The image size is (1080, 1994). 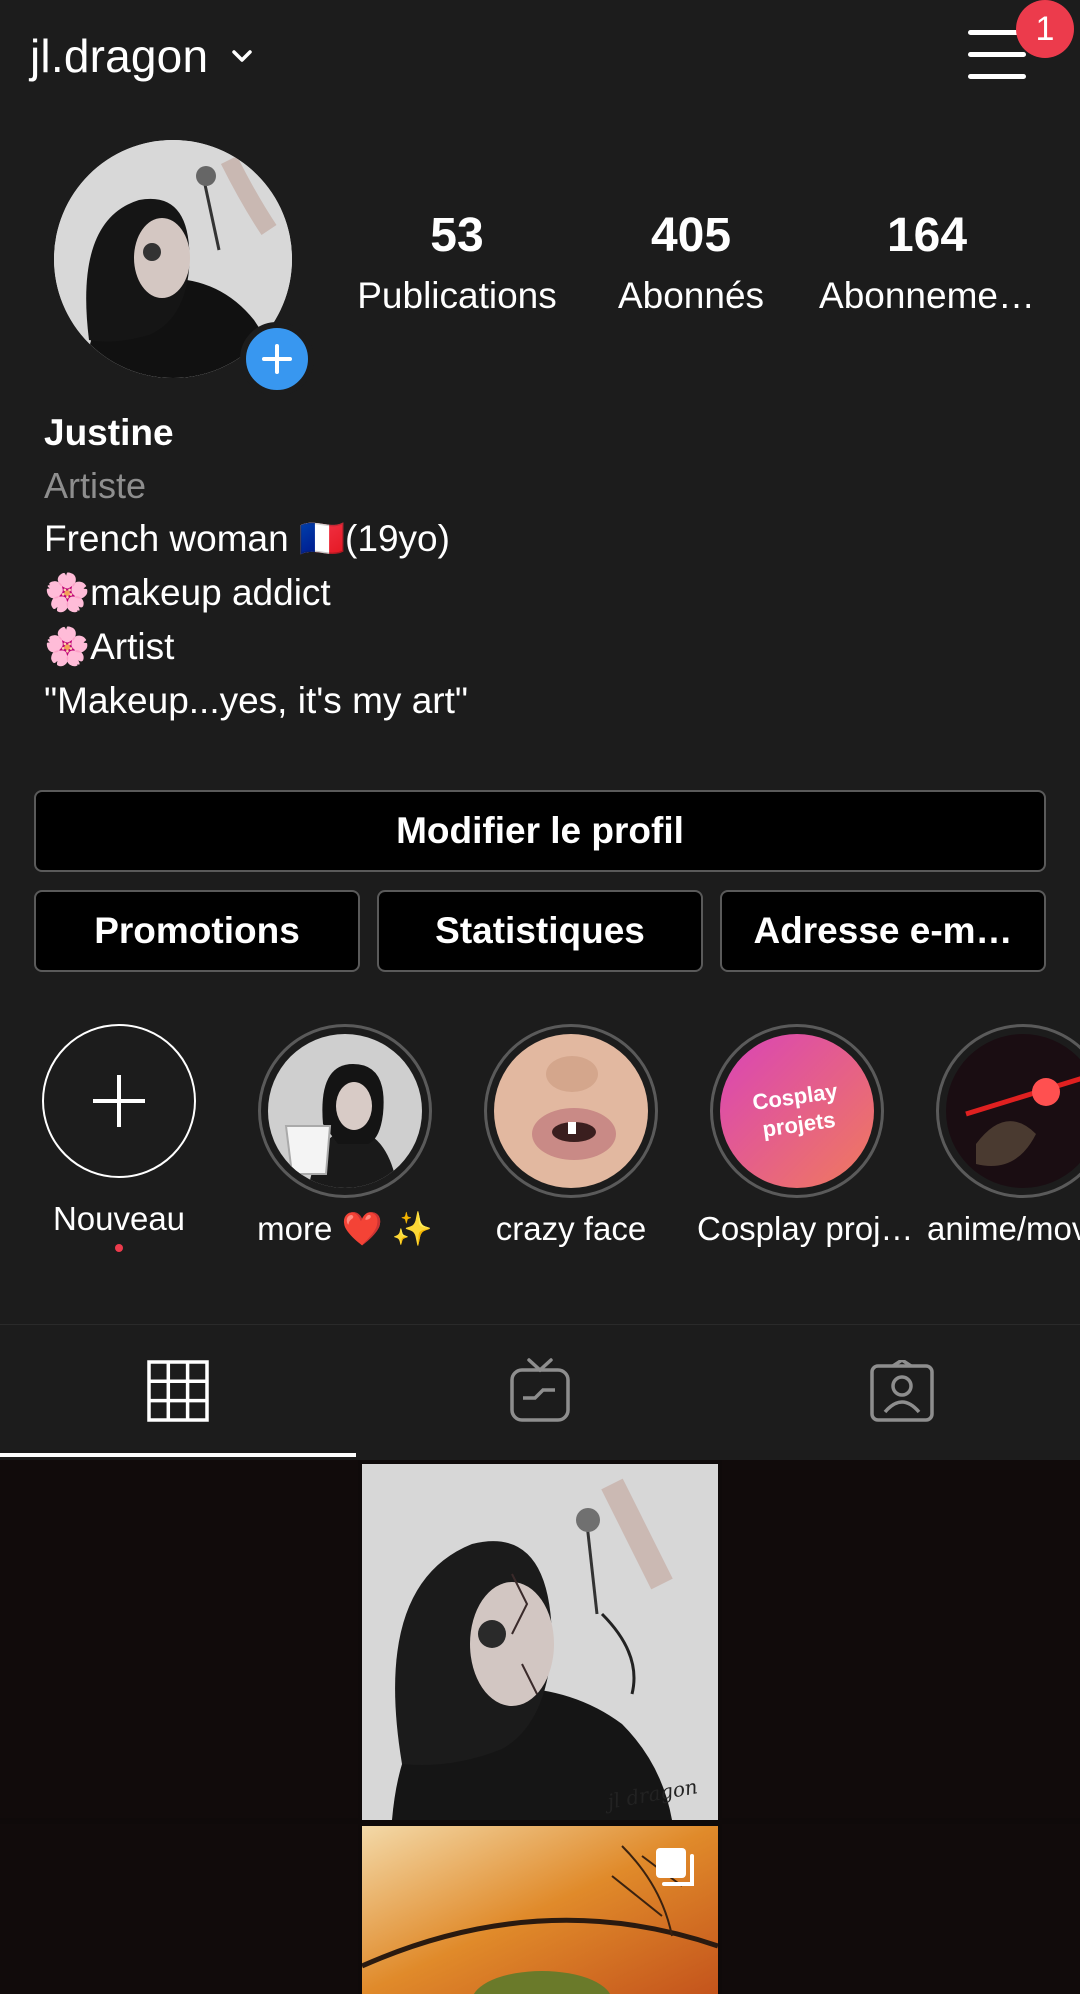 I want to click on tagged-icon, so click(x=902, y=1391).